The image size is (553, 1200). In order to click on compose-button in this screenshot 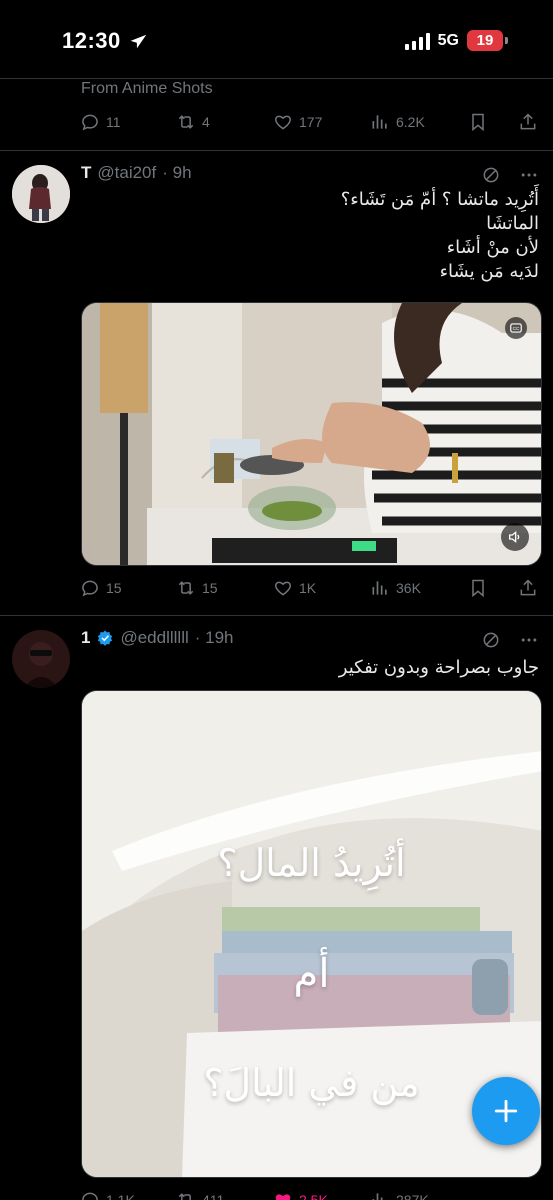, I will do `click(506, 1111)`.